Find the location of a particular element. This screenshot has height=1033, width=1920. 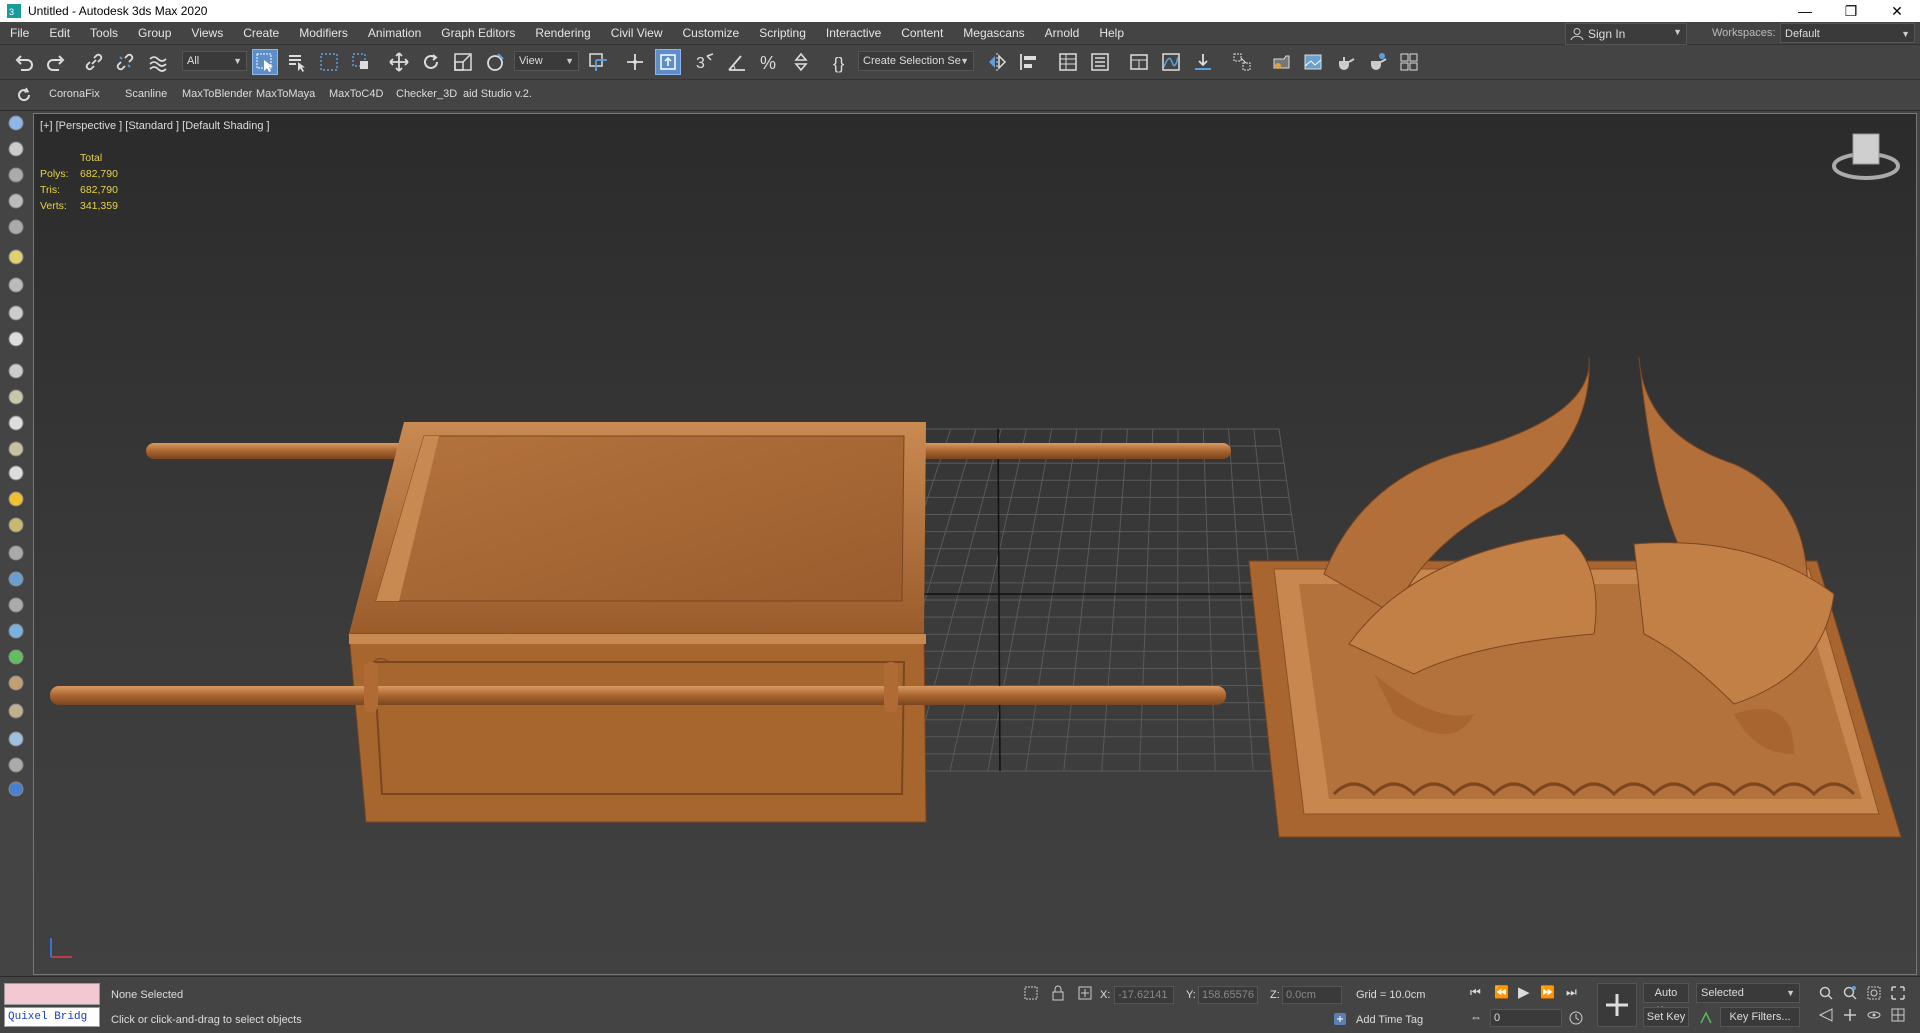

set-keys-button is located at coordinates (1617, 1005).